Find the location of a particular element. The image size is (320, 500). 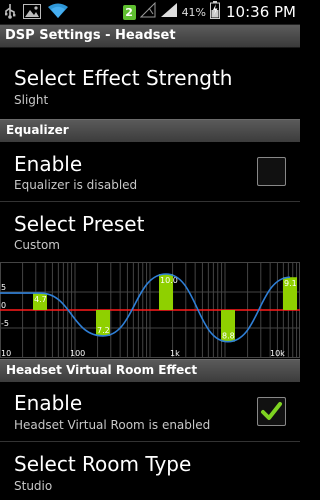

image-icon is located at coordinates (32, 13).